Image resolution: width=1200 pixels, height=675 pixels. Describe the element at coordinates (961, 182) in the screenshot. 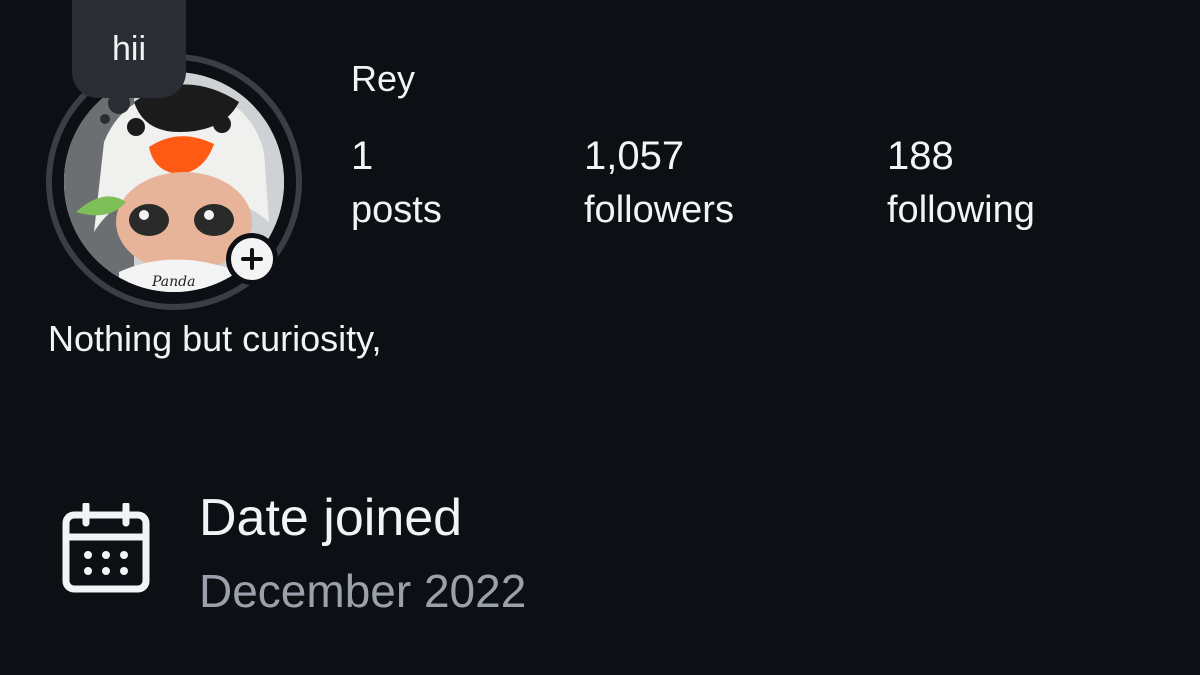

I see `following-stat: 188 following` at that location.